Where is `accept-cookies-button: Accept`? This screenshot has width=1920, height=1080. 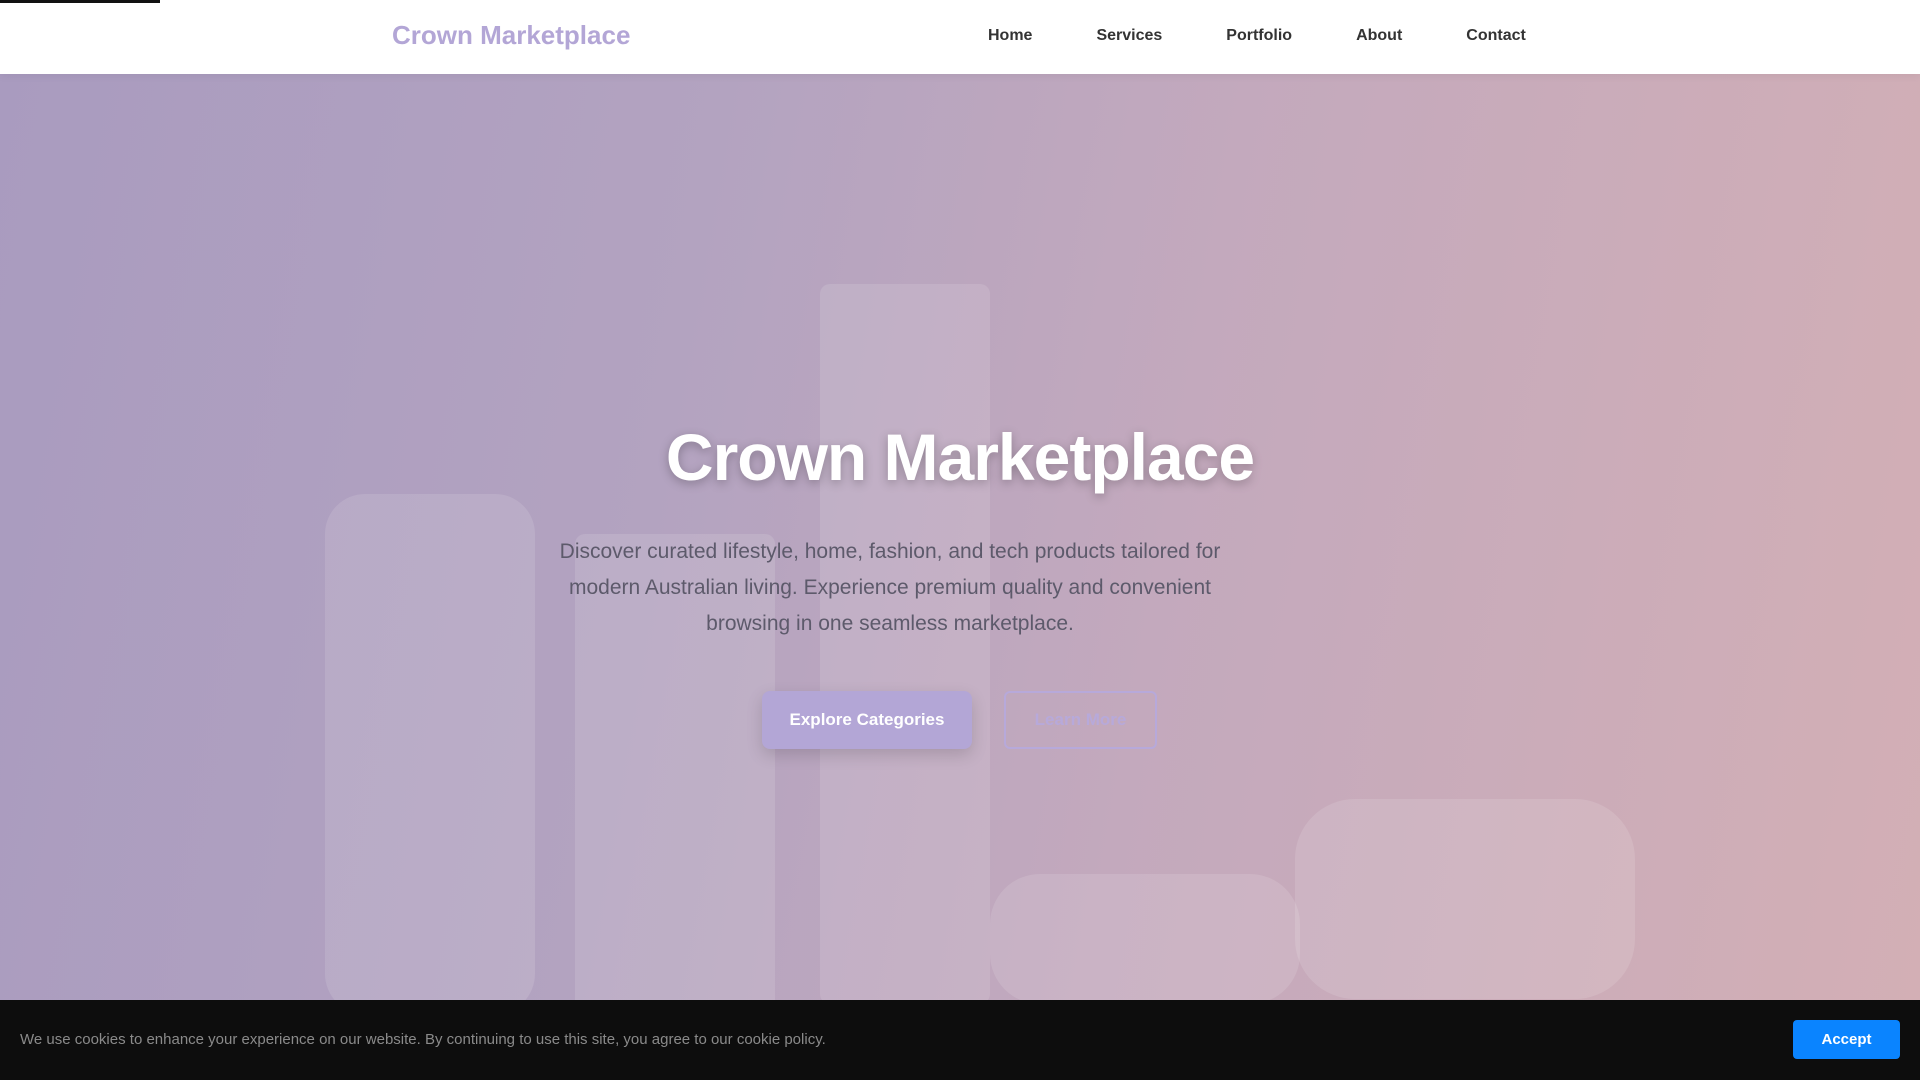
accept-cookies-button: Accept is located at coordinates (1846, 1039).